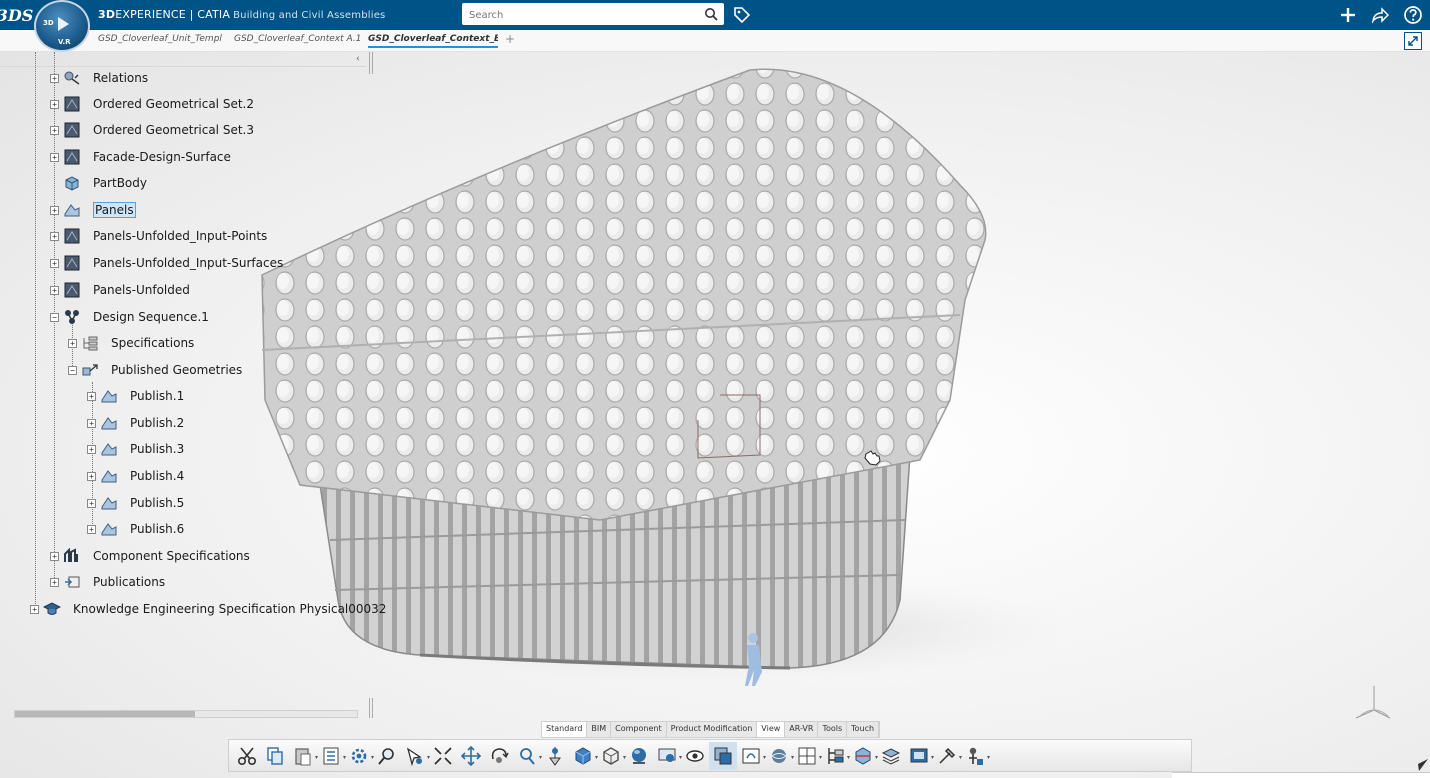 The image size is (1430, 778). What do you see at coordinates (1413, 15) in the screenshot?
I see `help-icon` at bounding box center [1413, 15].